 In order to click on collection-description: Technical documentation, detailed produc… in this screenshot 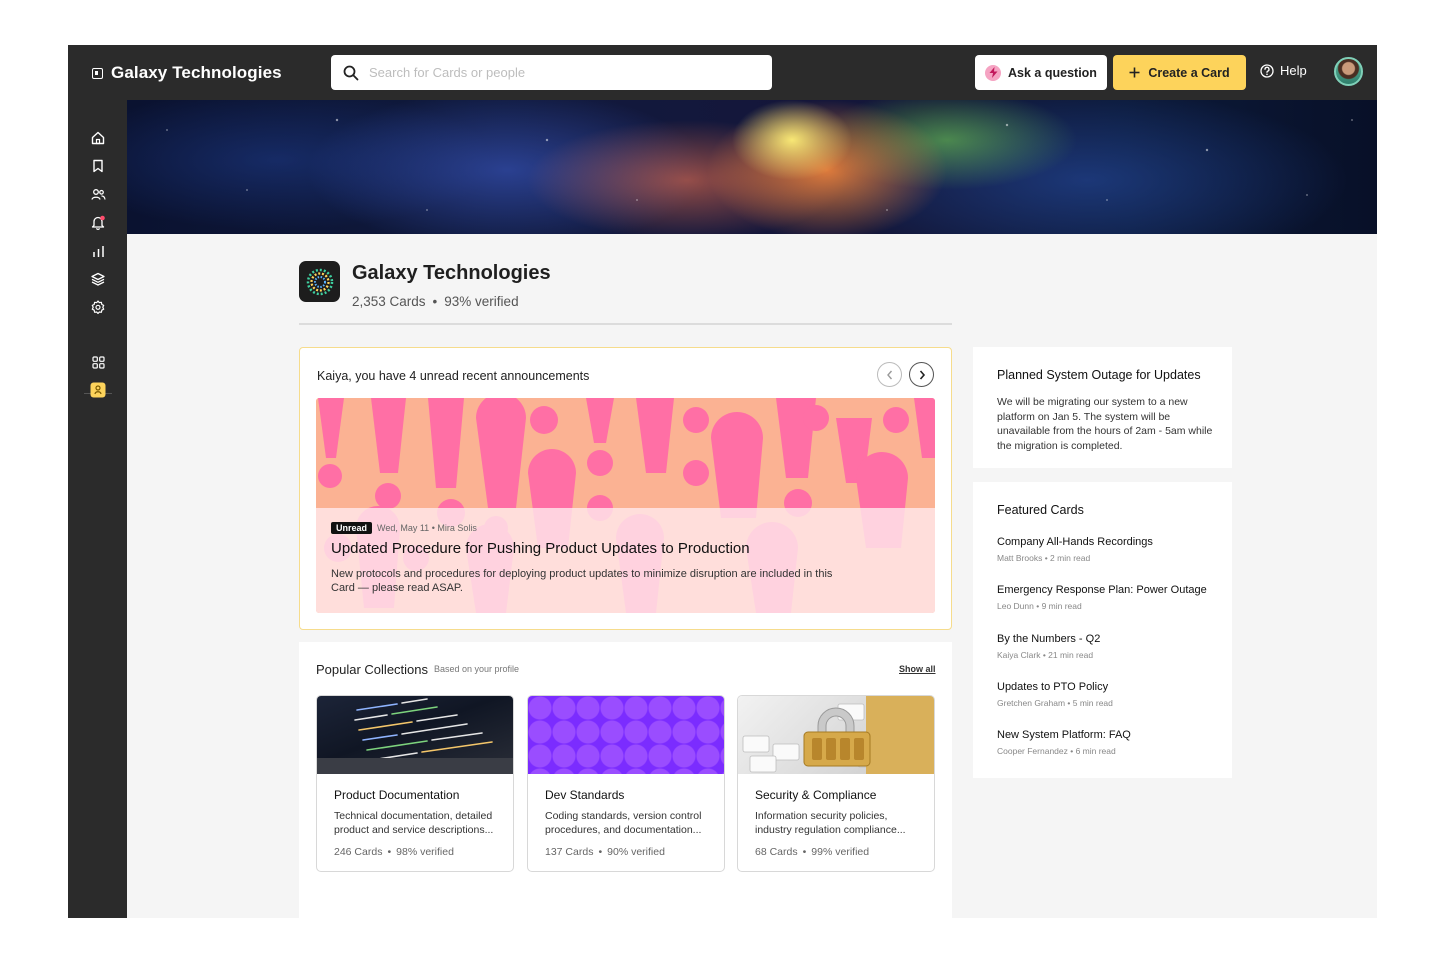, I will do `click(419, 823)`.